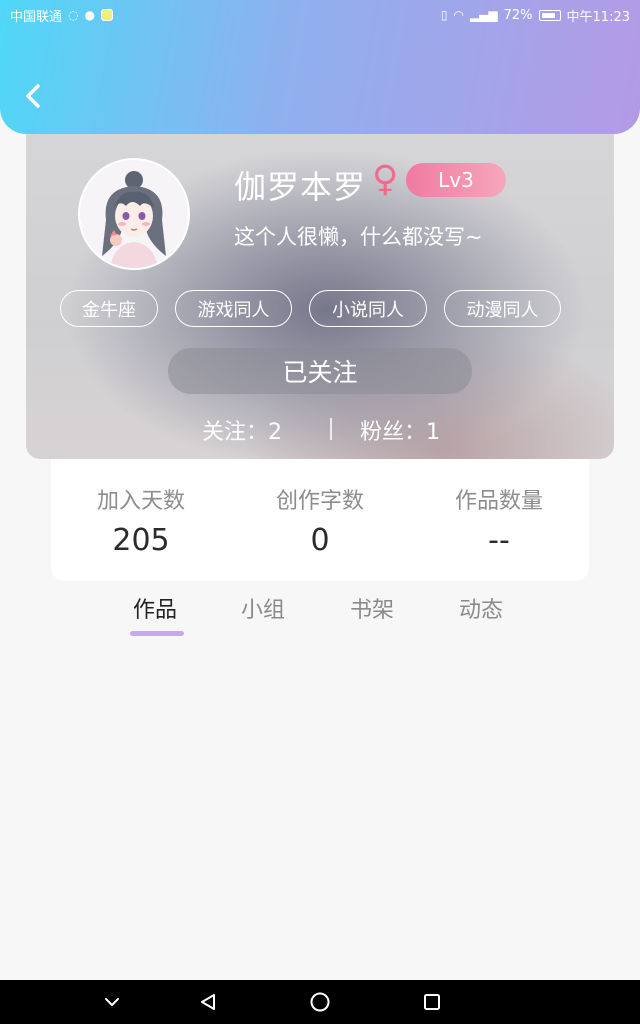 This screenshot has width=640, height=1024. What do you see at coordinates (483, 15) in the screenshot?
I see `signal-icon: ▂▄▆` at bounding box center [483, 15].